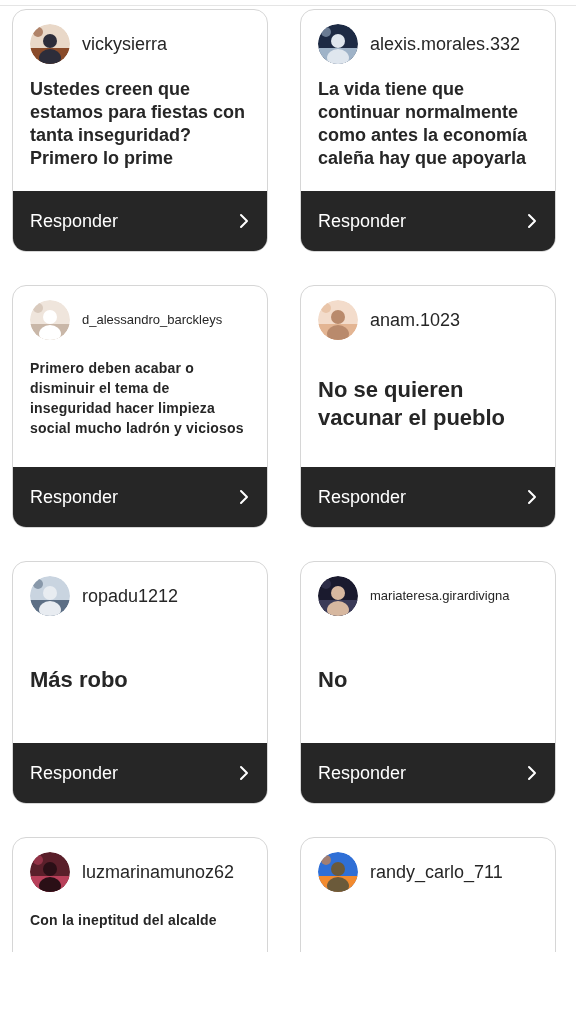  Describe the element at coordinates (138, 124) in the screenshot. I see `question-text: Ustedes creen que estamos para fiestas con tanta inseguridad? Primero lo prime` at that location.